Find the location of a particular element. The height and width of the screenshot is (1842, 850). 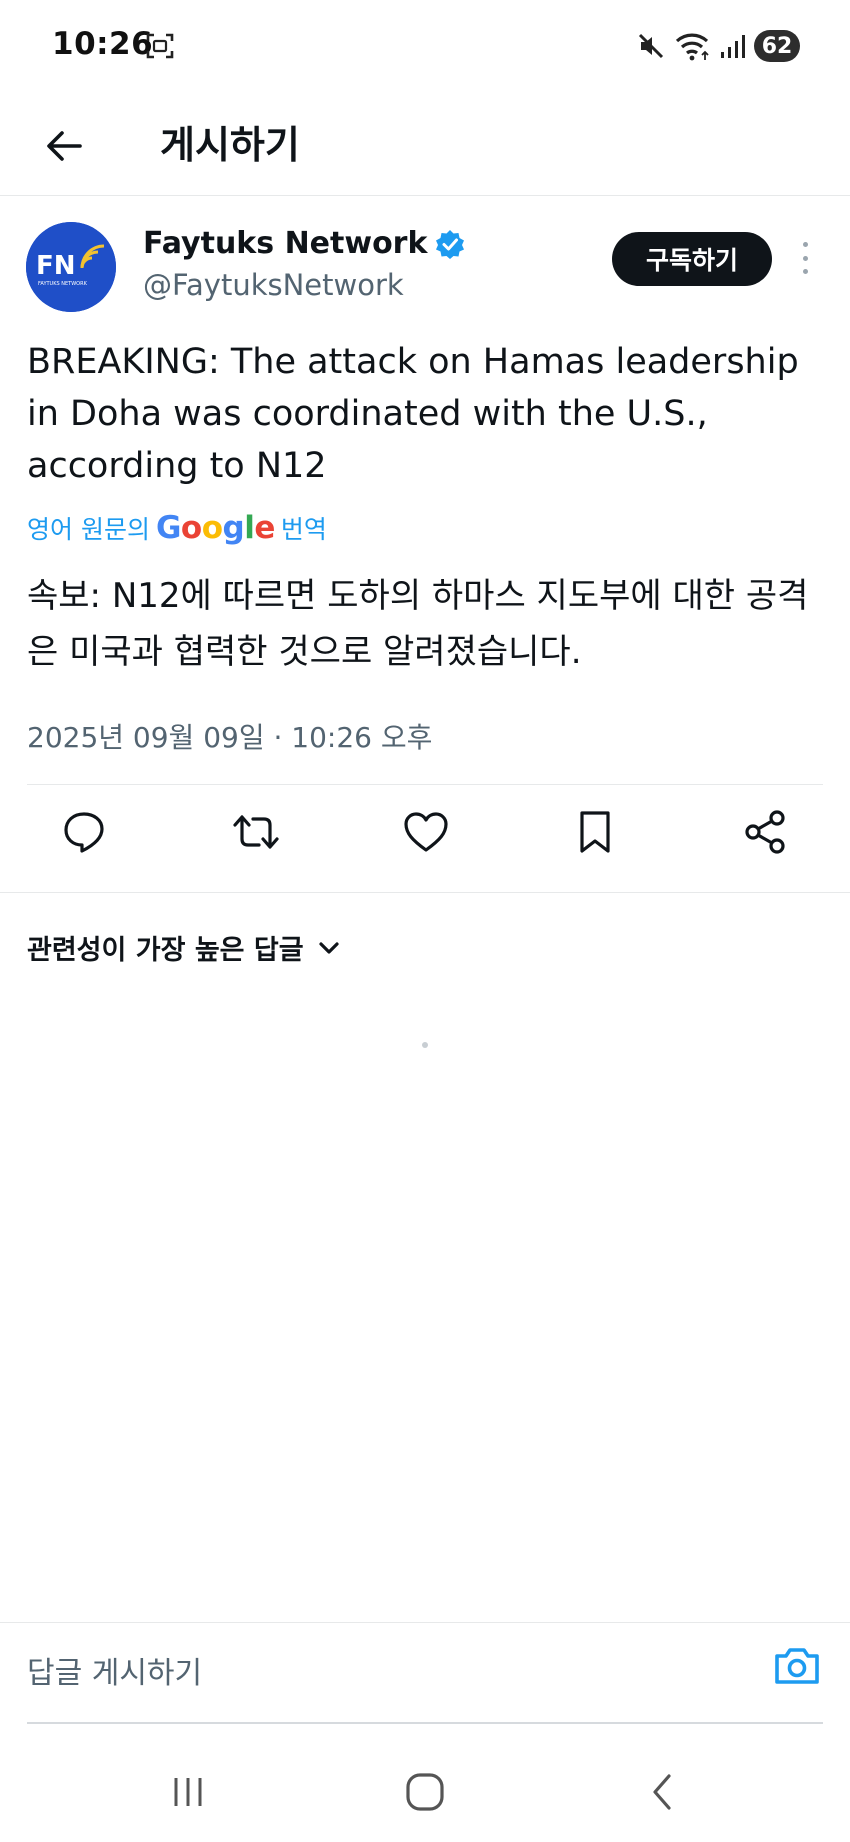

back-nav-button is located at coordinates (662, 1792).